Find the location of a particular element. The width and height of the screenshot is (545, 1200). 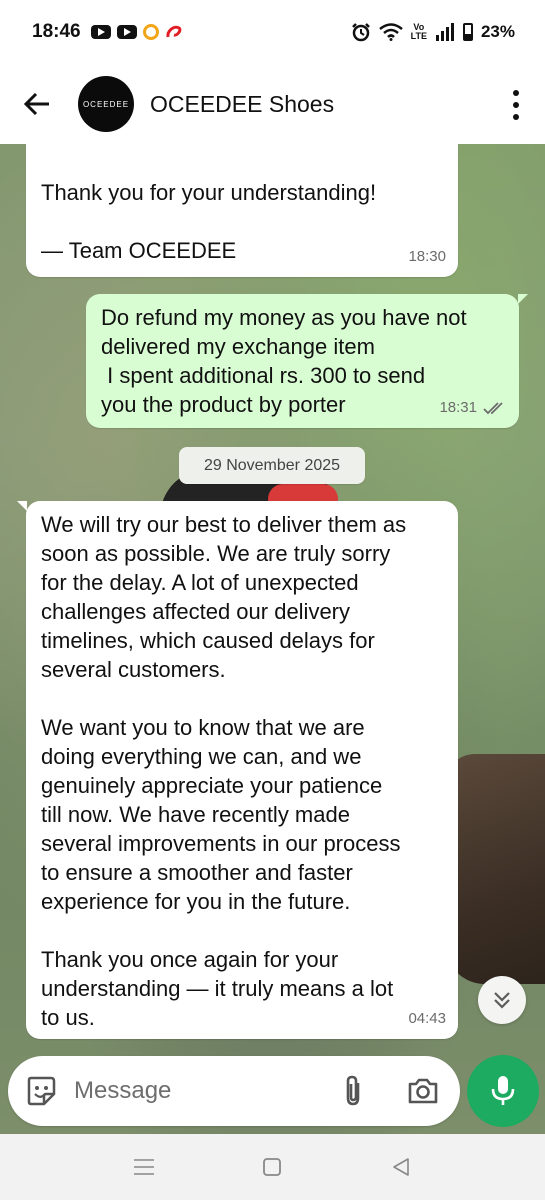

battery-percent: 23% is located at coordinates (497, 31).